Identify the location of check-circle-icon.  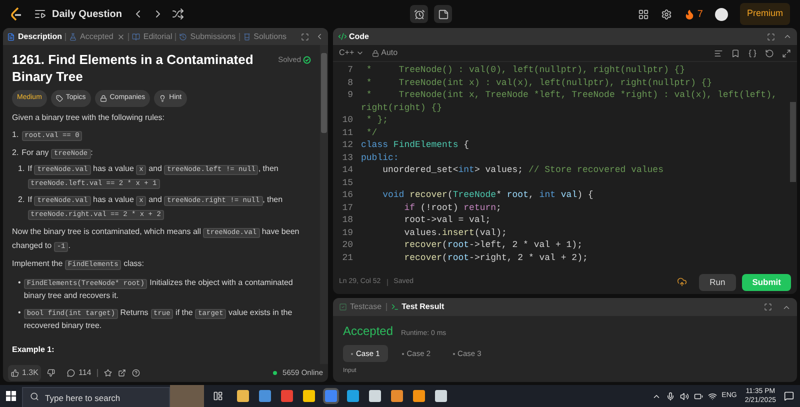
(307, 60).